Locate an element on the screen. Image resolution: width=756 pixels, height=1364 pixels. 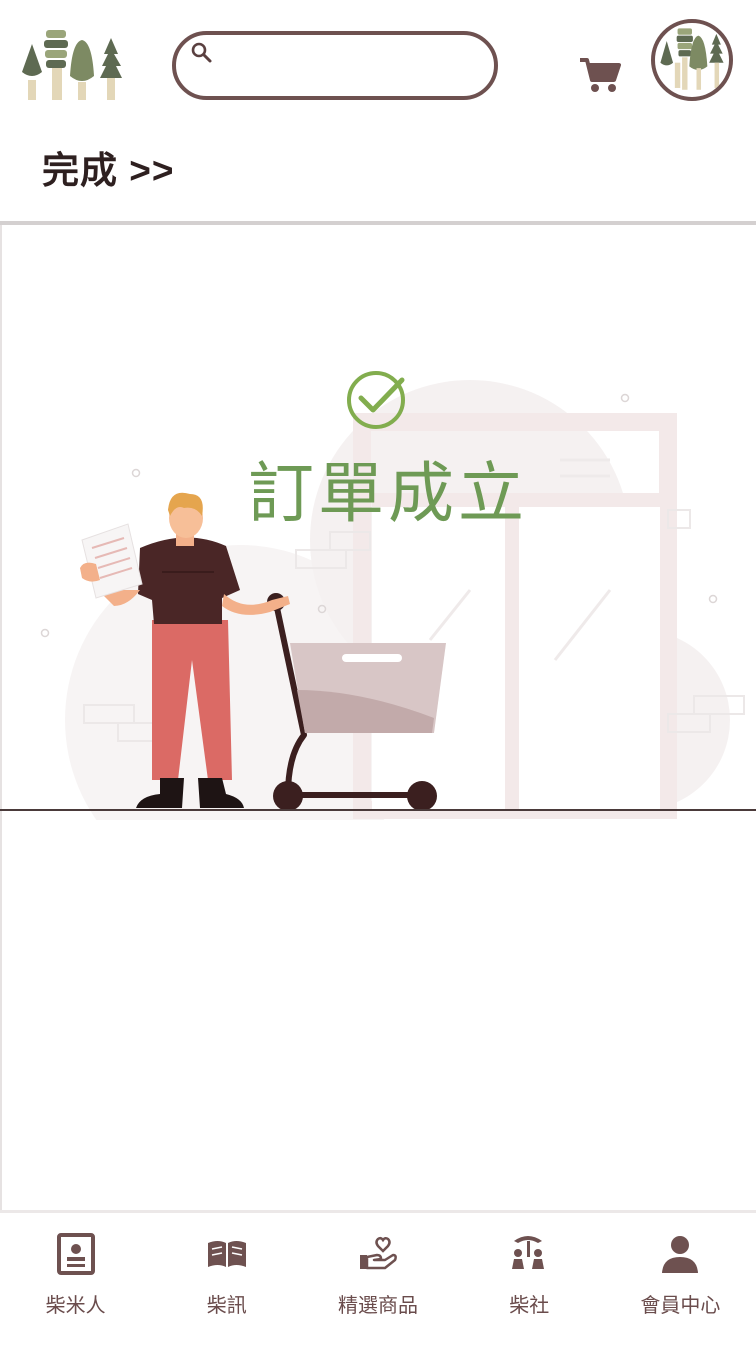
nav-item-member-center: 會員中心 is located at coordinates (680, 1288).